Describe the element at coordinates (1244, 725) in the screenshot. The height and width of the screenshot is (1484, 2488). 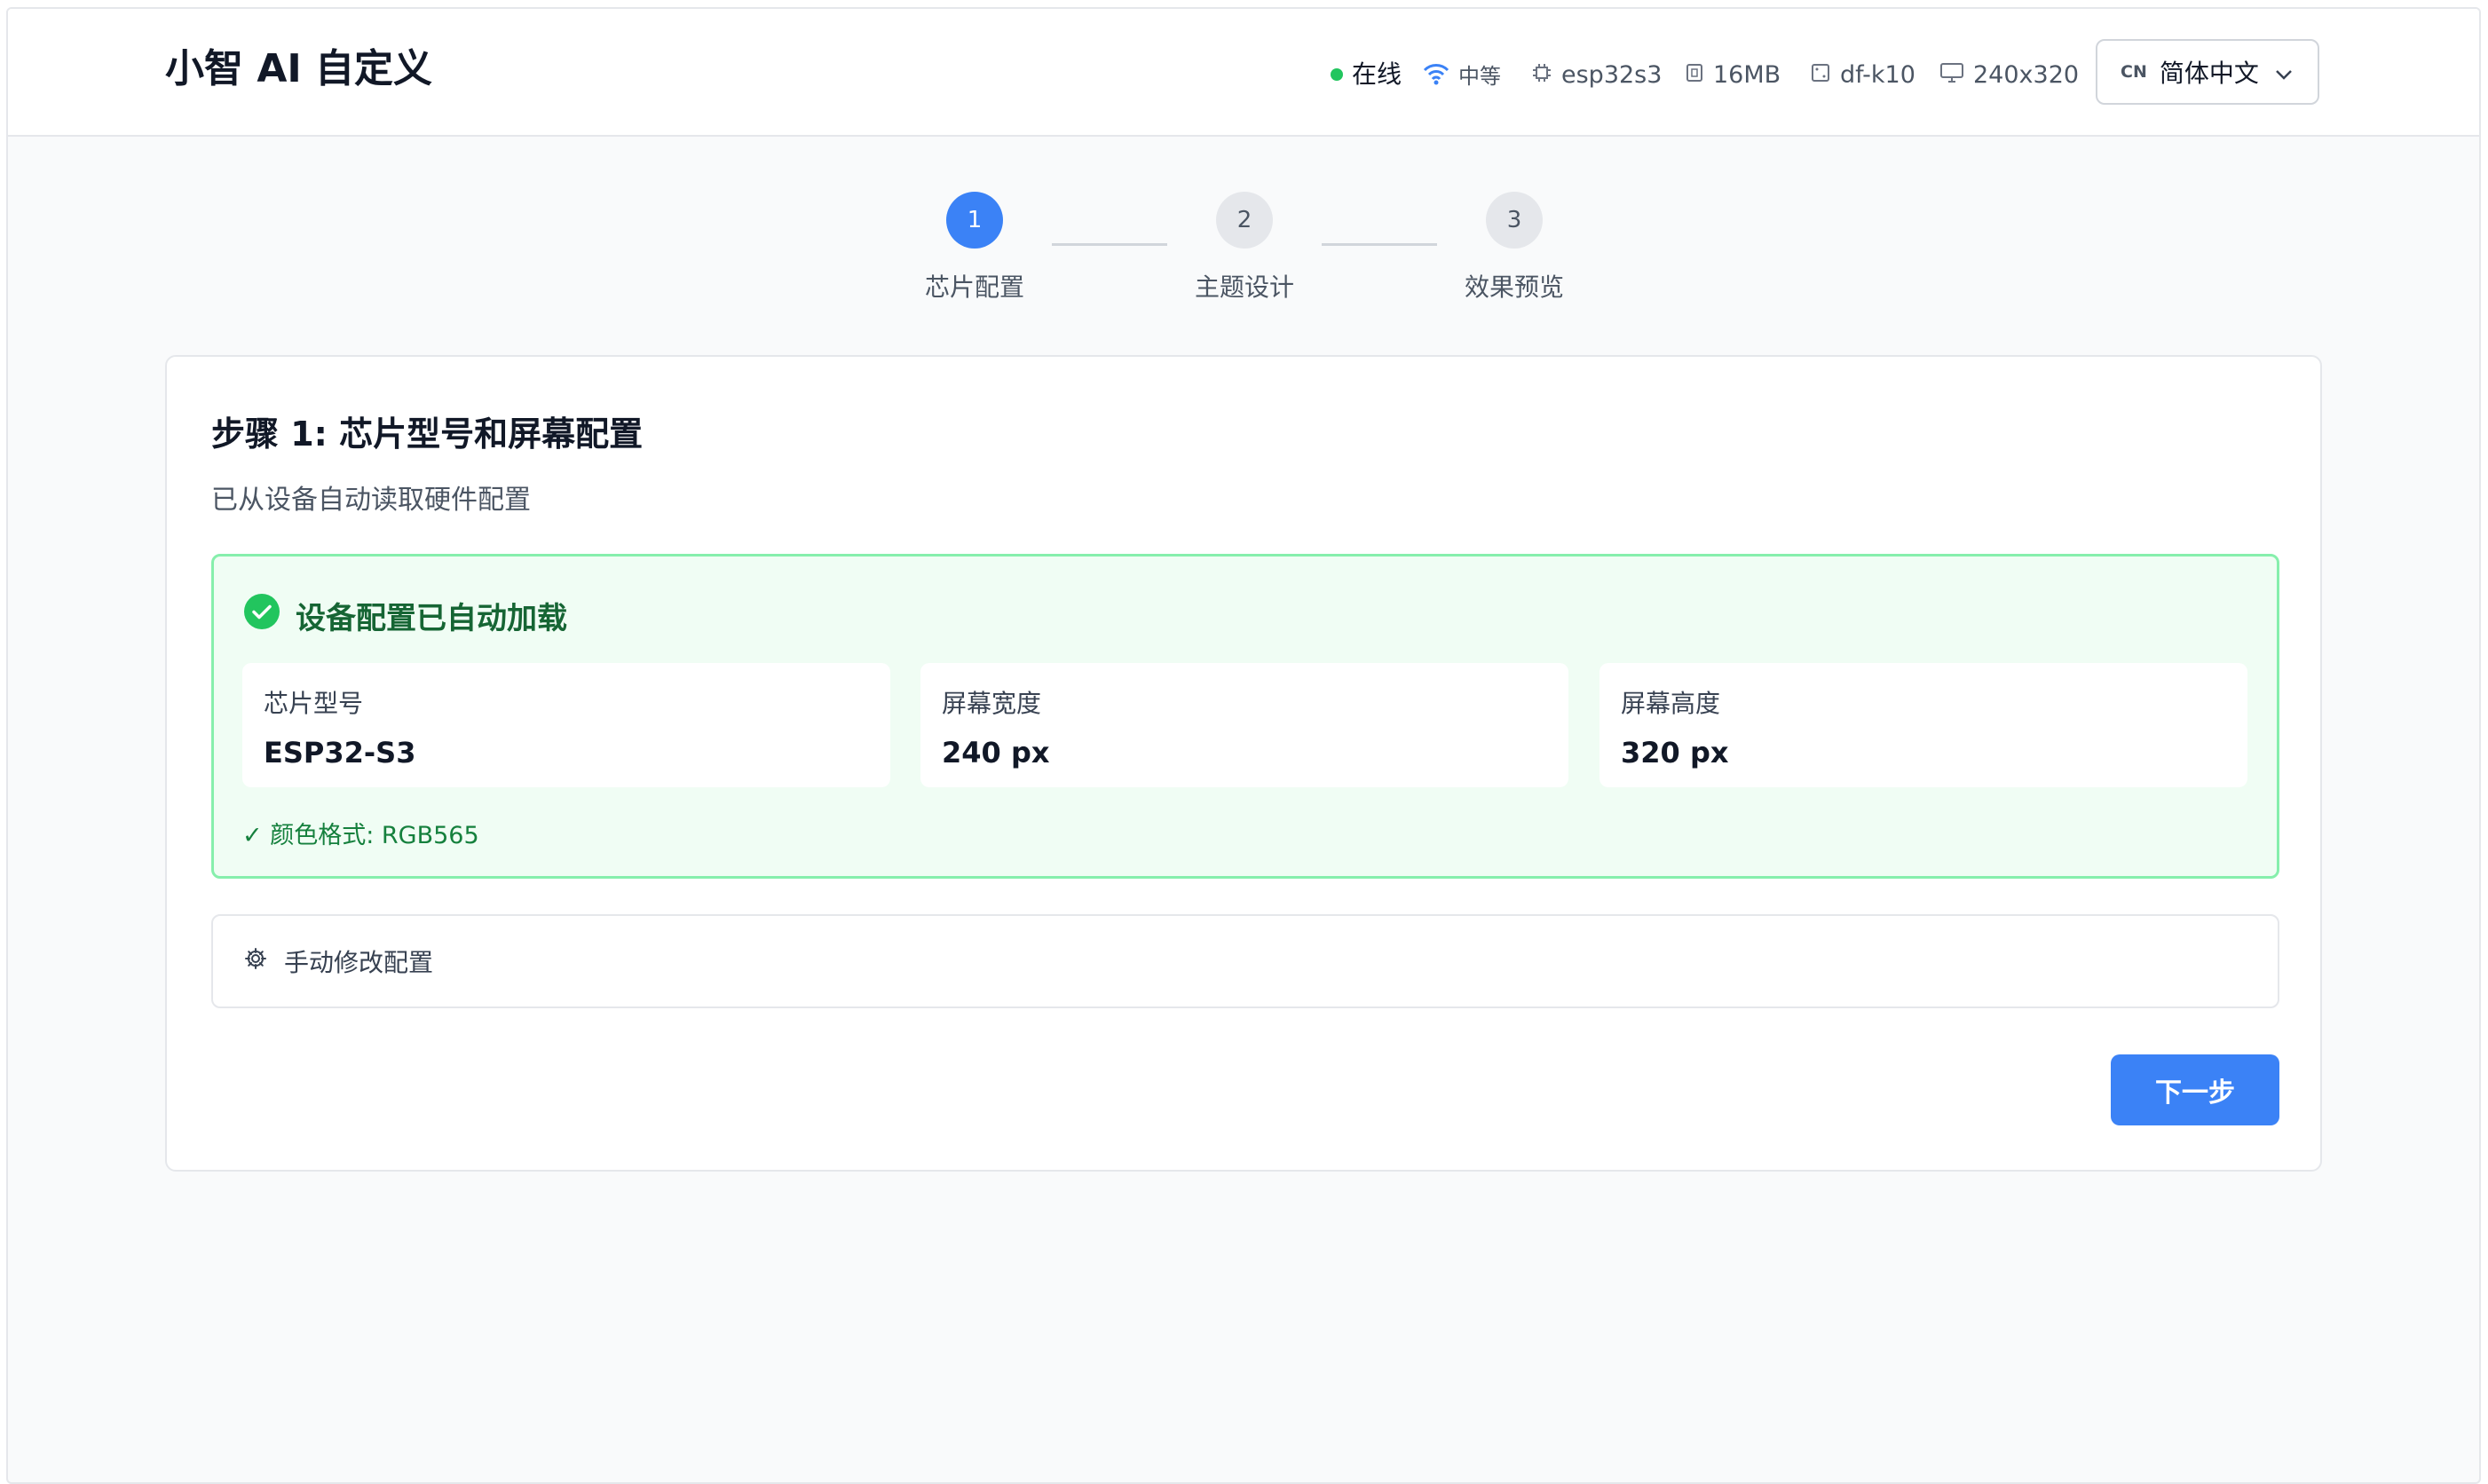
I see `screen-width-box: 屏幕宽度 240 px` at that location.